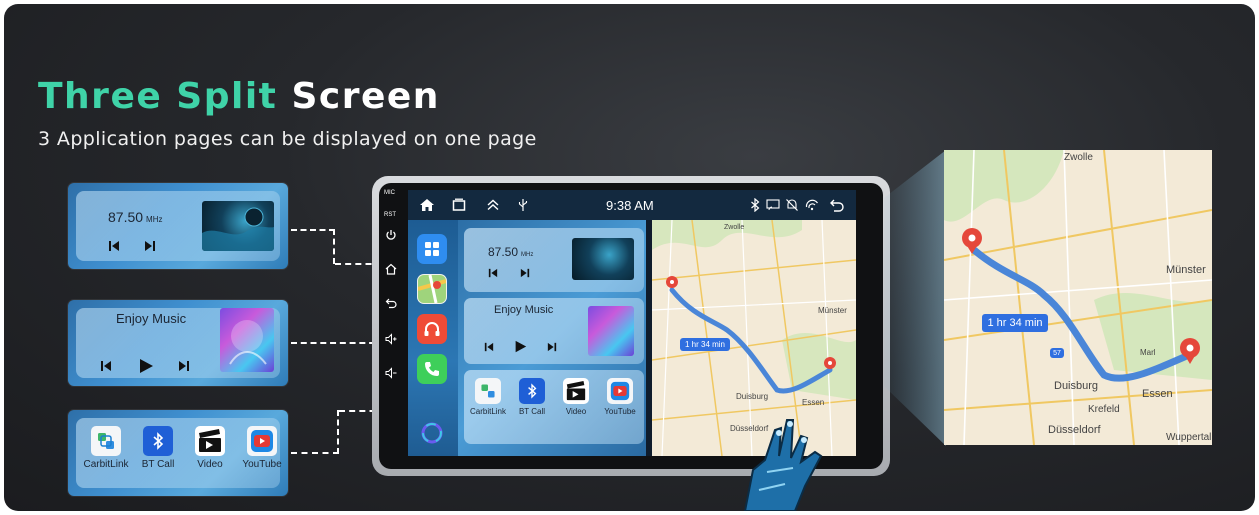 The width and height of the screenshot is (1259, 515). What do you see at coordinates (1148, 352) in the screenshot?
I see `map-place-marl: Marl` at bounding box center [1148, 352].